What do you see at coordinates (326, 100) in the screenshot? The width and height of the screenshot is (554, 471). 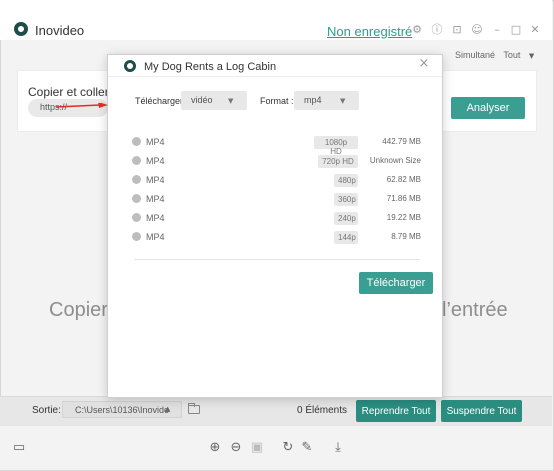 I see `format-select: mp4` at bounding box center [326, 100].